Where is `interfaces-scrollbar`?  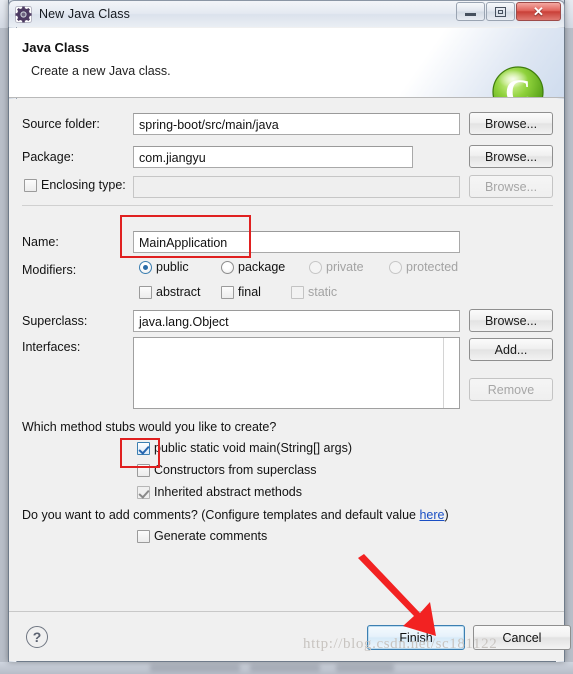 interfaces-scrollbar is located at coordinates (443, 373).